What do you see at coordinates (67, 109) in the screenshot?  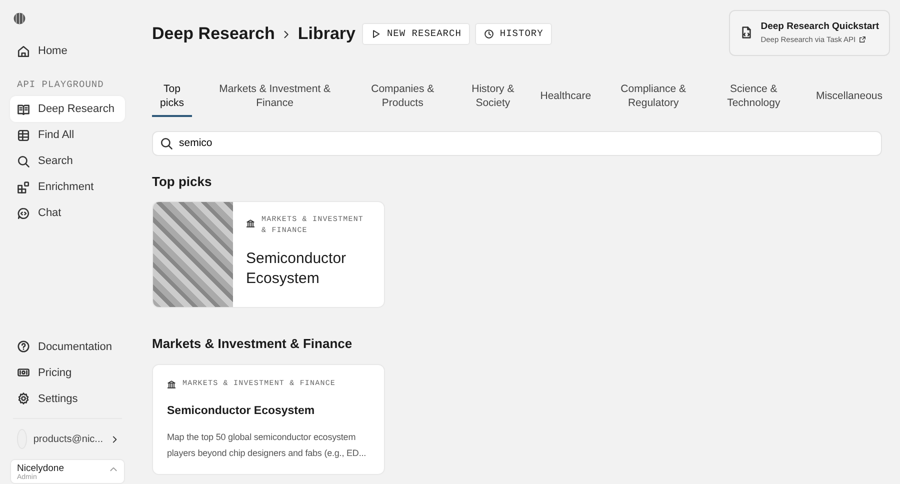 I see `sidebar-item: Deep Research` at bounding box center [67, 109].